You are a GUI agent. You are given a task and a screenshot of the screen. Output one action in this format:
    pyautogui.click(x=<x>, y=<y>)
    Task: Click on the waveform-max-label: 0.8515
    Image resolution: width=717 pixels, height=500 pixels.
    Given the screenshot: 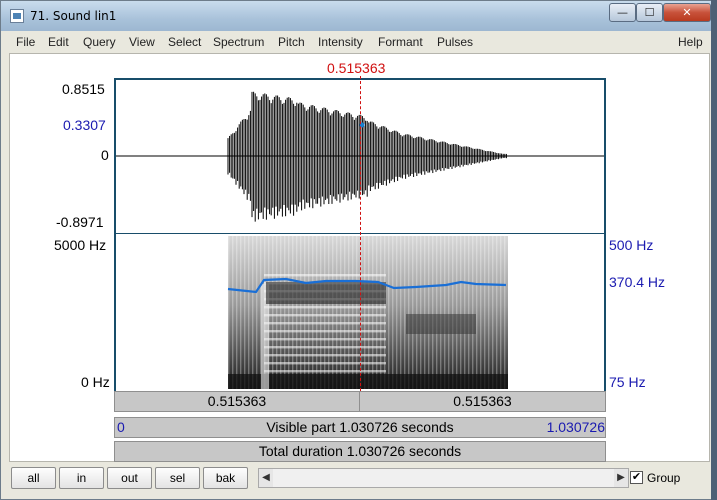 What is the action you would take?
    pyautogui.click(x=83, y=89)
    